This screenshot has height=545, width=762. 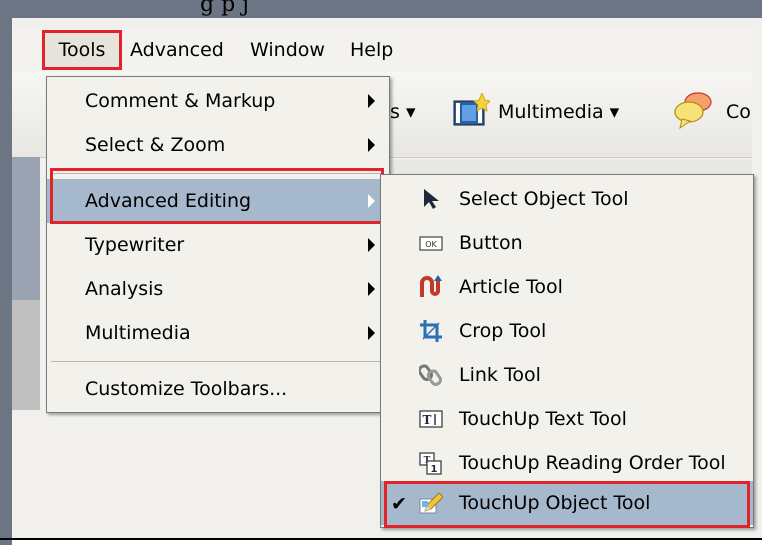 I want to click on submenu-item-label: Link Tool, so click(x=500, y=375).